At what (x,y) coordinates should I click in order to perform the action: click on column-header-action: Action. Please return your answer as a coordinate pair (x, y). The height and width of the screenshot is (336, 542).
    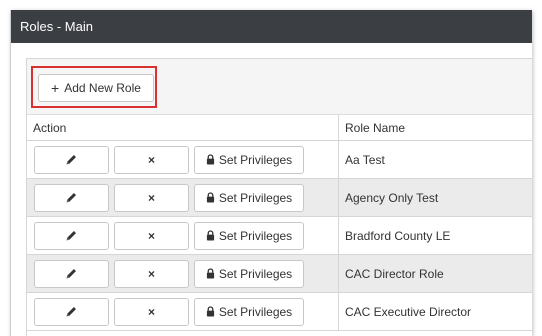
    Looking at the image, I should click on (183, 128).